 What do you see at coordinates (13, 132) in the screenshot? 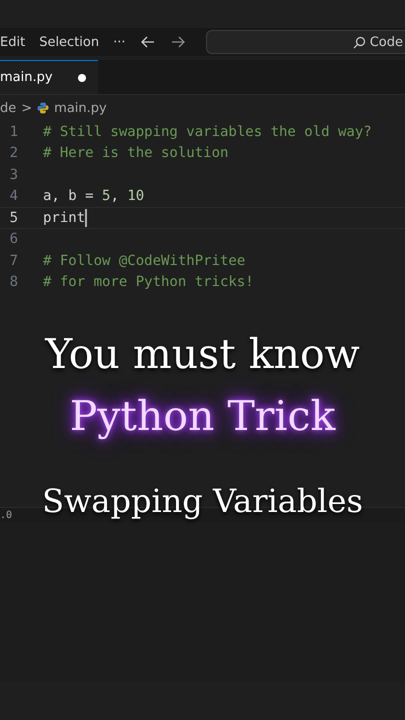
I see `line-number: 1` at bounding box center [13, 132].